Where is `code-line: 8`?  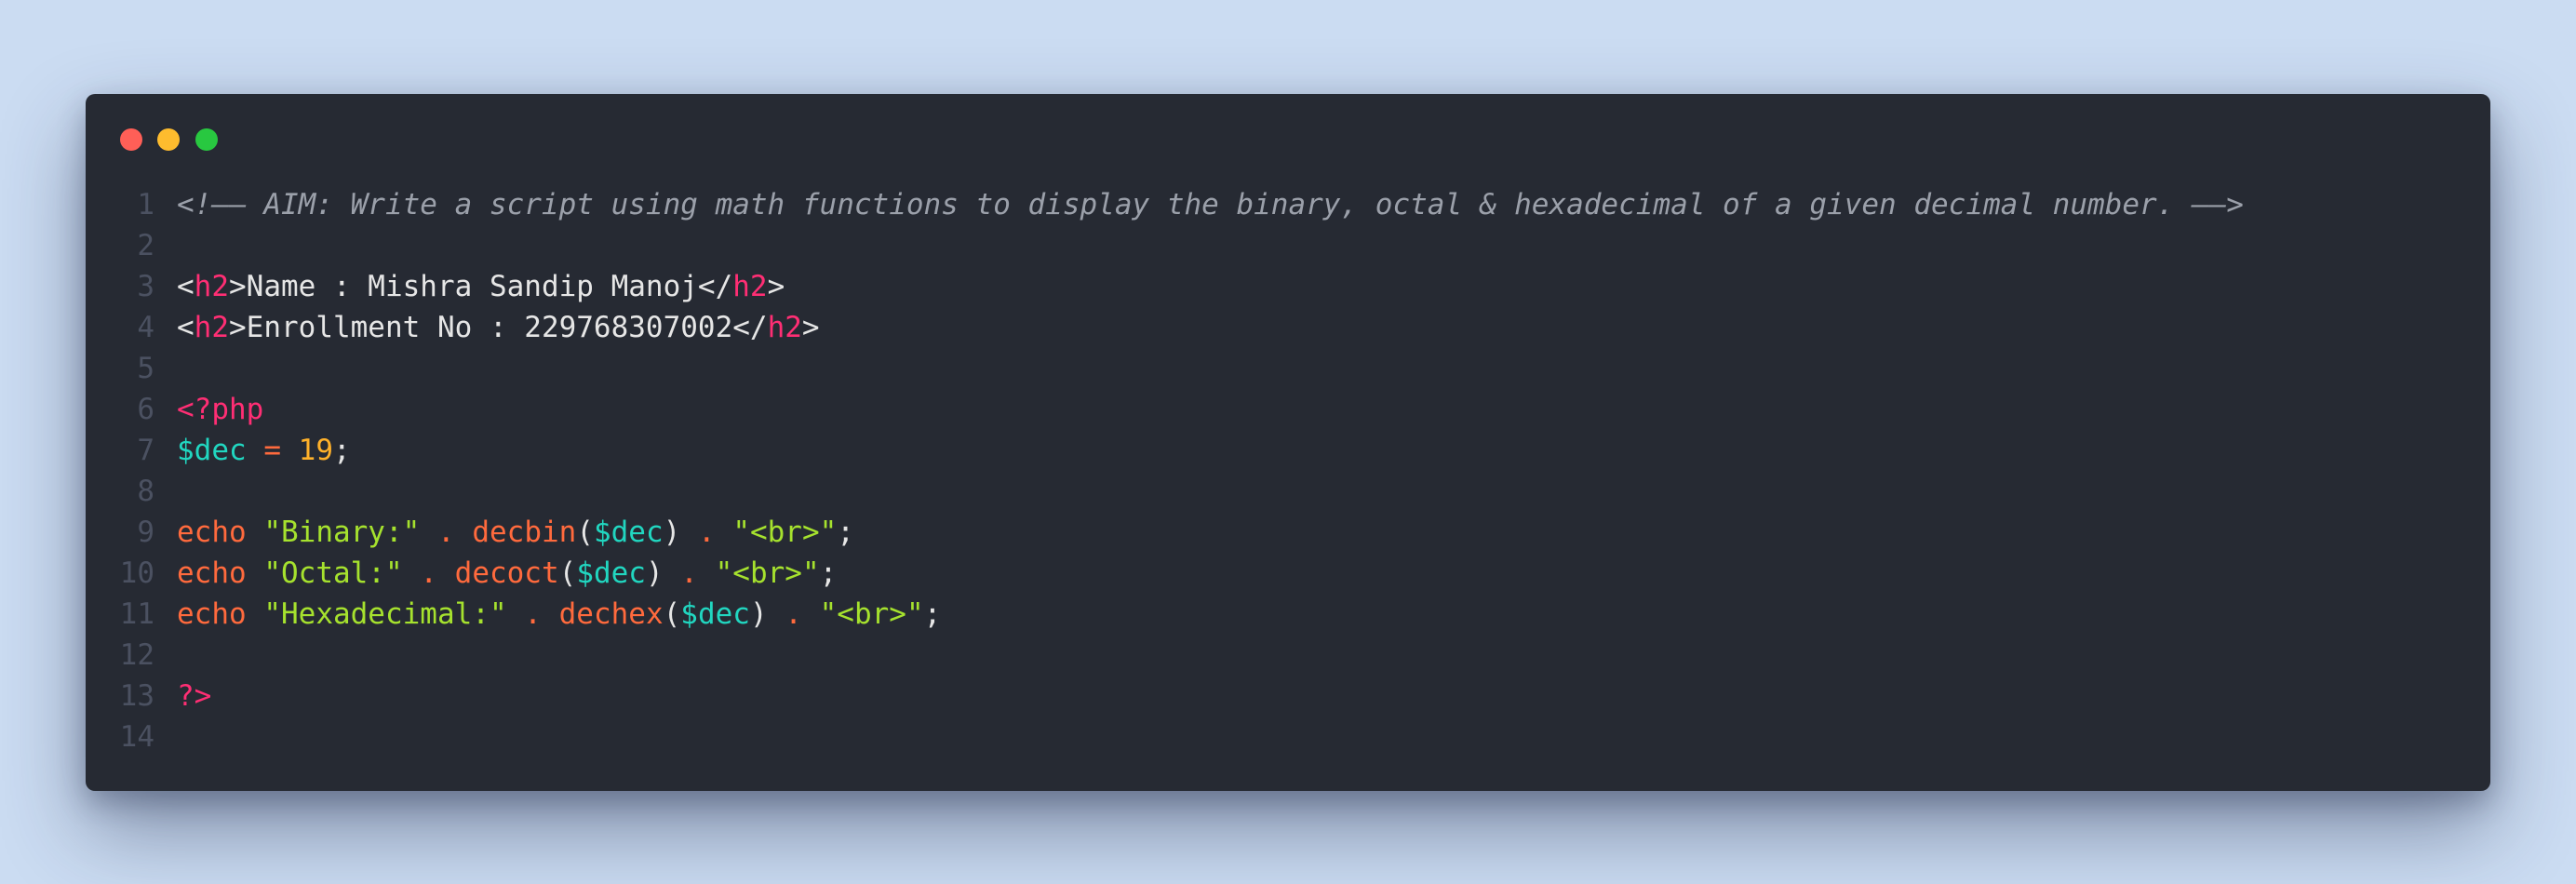
code-line: 8 is located at coordinates (1288, 491).